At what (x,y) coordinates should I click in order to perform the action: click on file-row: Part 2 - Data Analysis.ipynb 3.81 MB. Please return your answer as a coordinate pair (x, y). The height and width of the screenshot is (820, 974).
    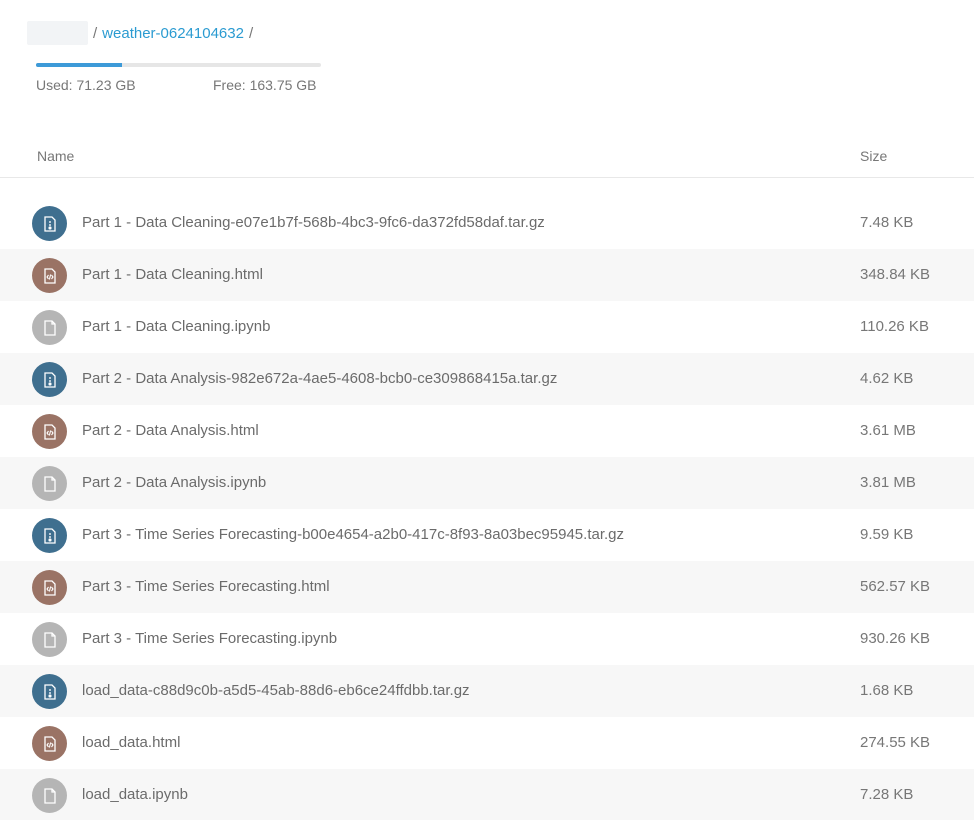
    Looking at the image, I should click on (487, 483).